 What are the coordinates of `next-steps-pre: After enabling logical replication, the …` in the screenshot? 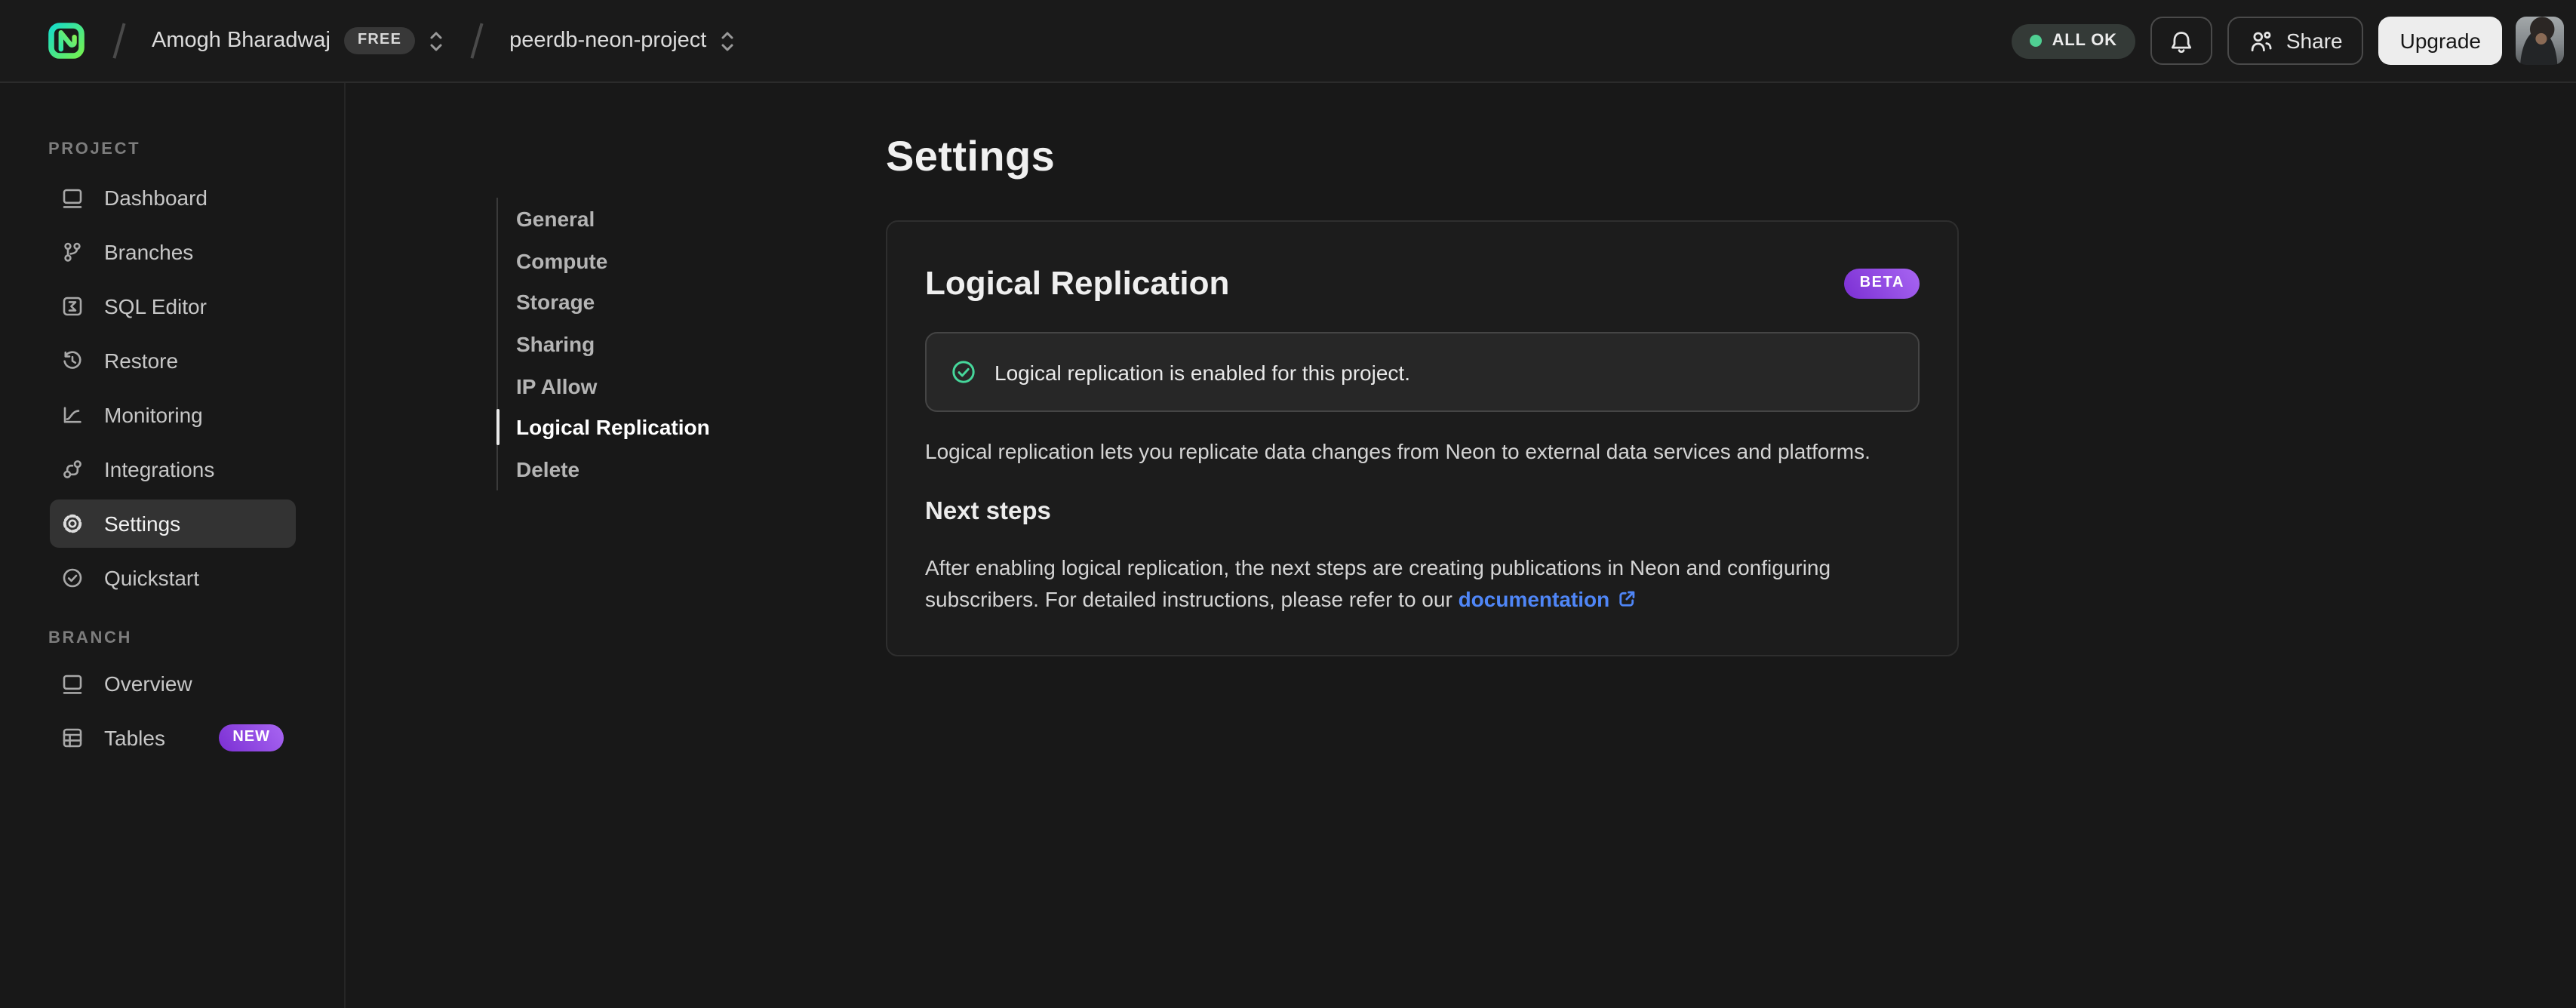 It's located at (1378, 583).